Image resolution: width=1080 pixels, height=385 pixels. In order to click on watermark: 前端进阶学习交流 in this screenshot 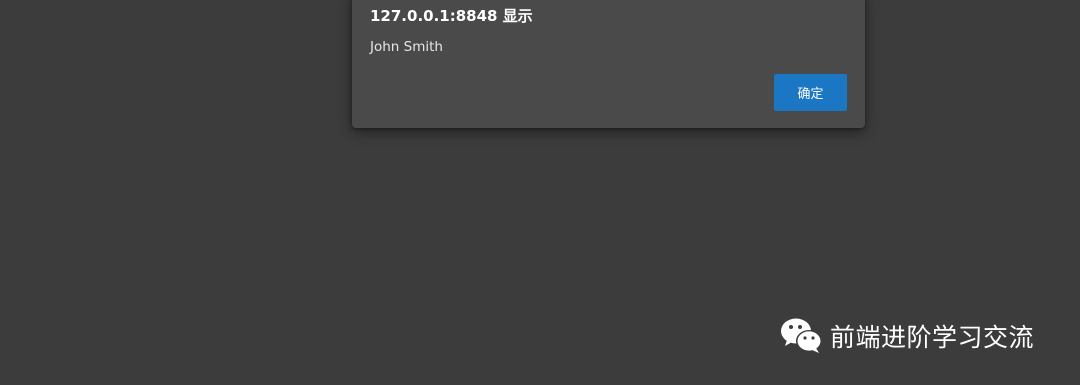, I will do `click(907, 336)`.